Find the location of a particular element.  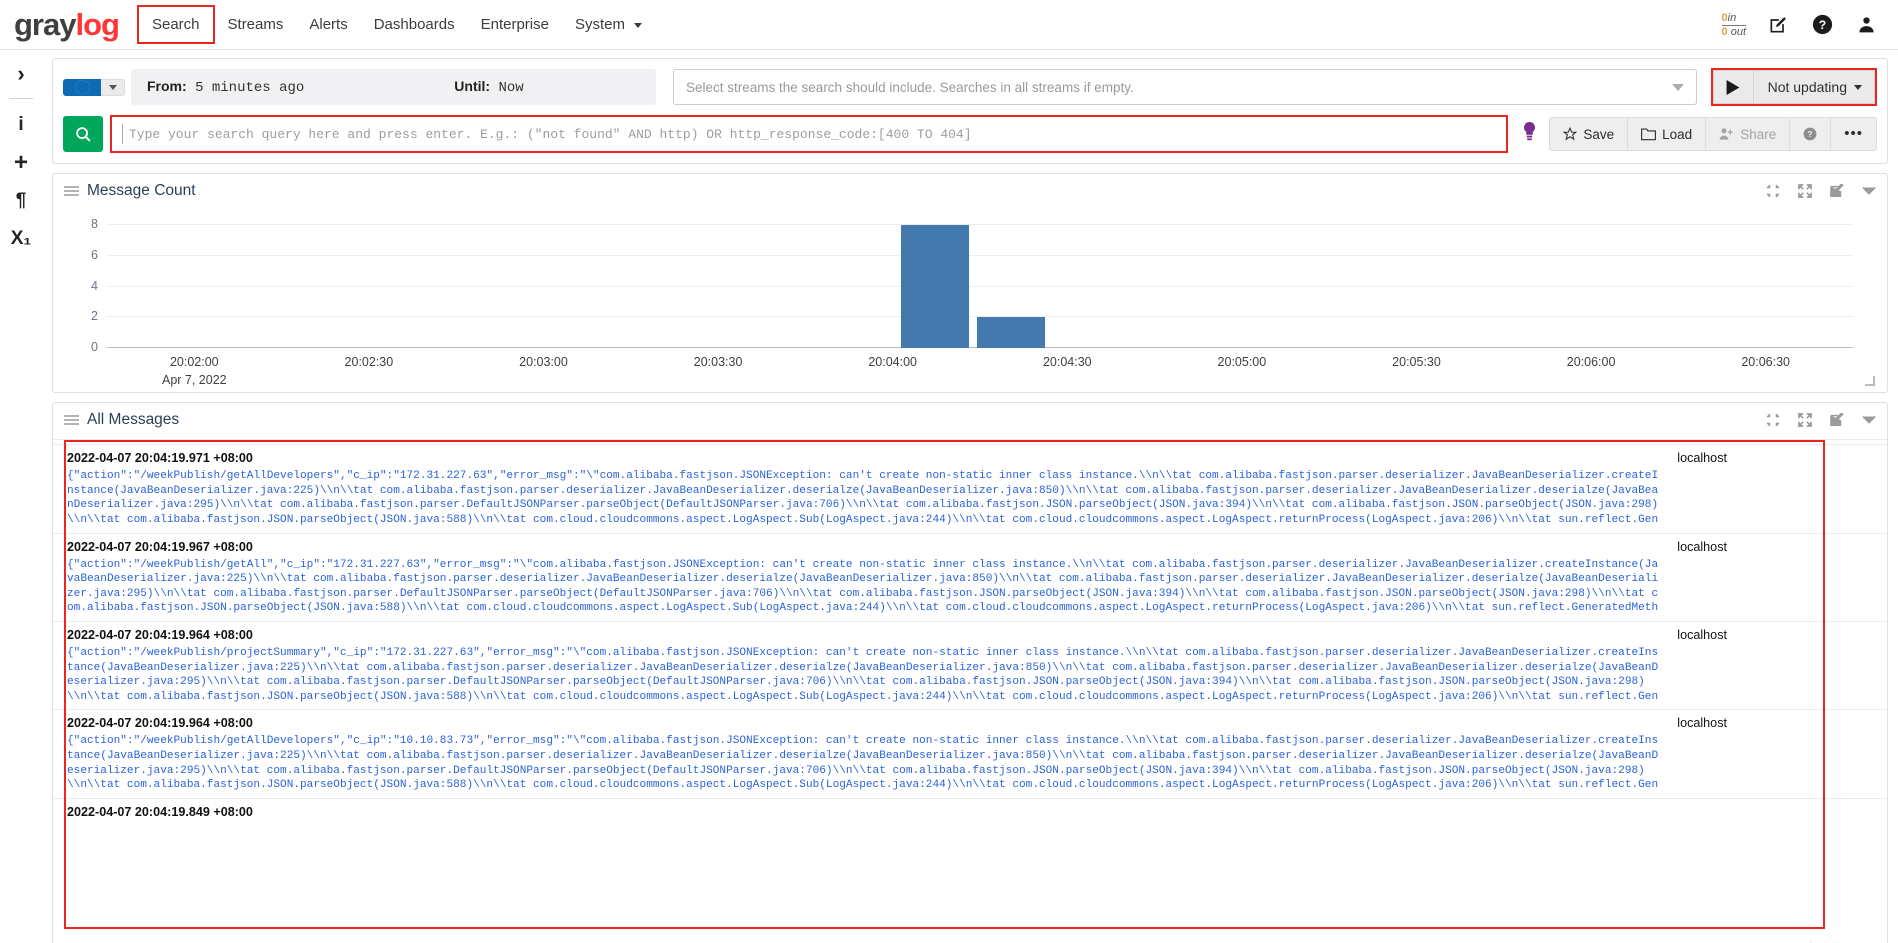

message-timestamp: 2022-04-07 20:04:19.964 +08:00 is located at coordinates (160, 634).